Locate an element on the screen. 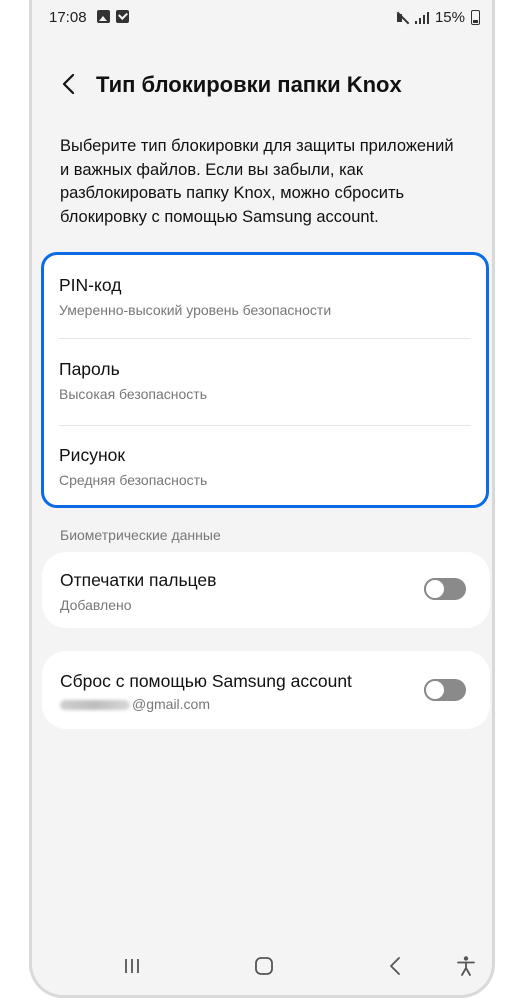 The width and height of the screenshot is (525, 1000). chevron-left-icon is located at coordinates (70, 84).